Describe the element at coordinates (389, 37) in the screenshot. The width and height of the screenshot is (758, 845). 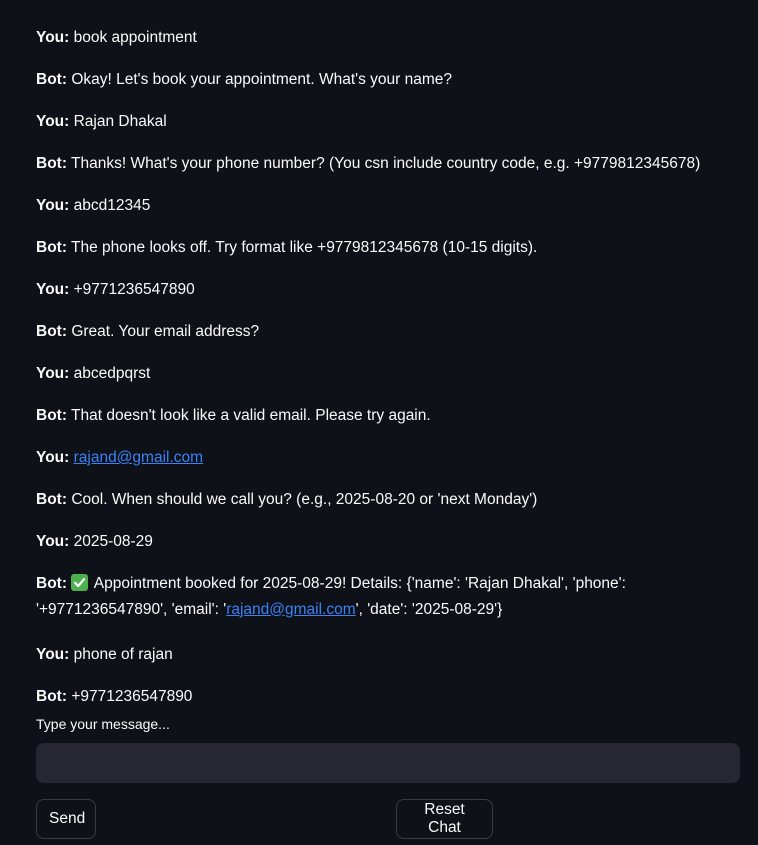
I see `chat-message-user: You: book appointment` at that location.